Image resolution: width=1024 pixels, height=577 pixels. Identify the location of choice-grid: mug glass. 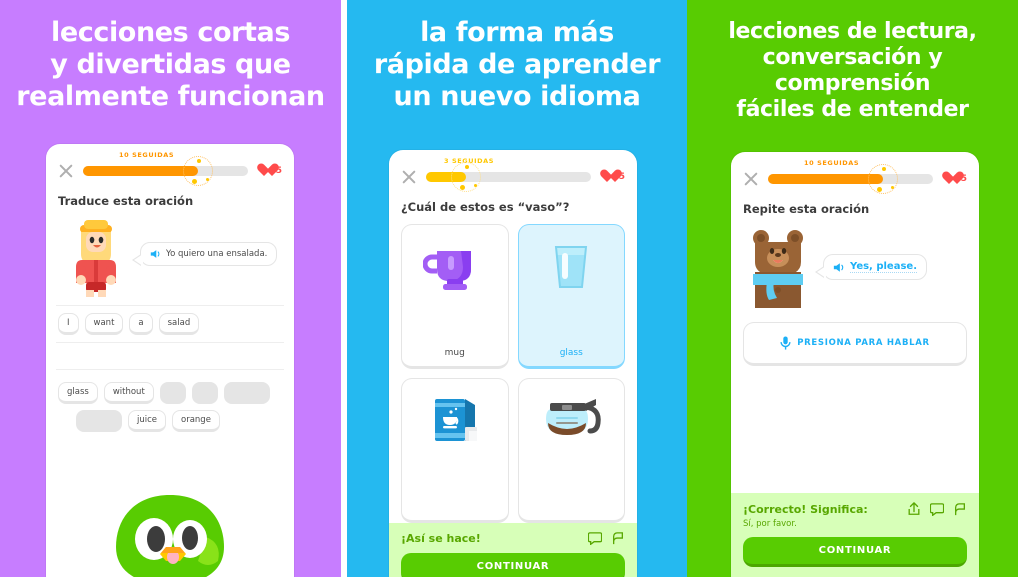
(513, 368).